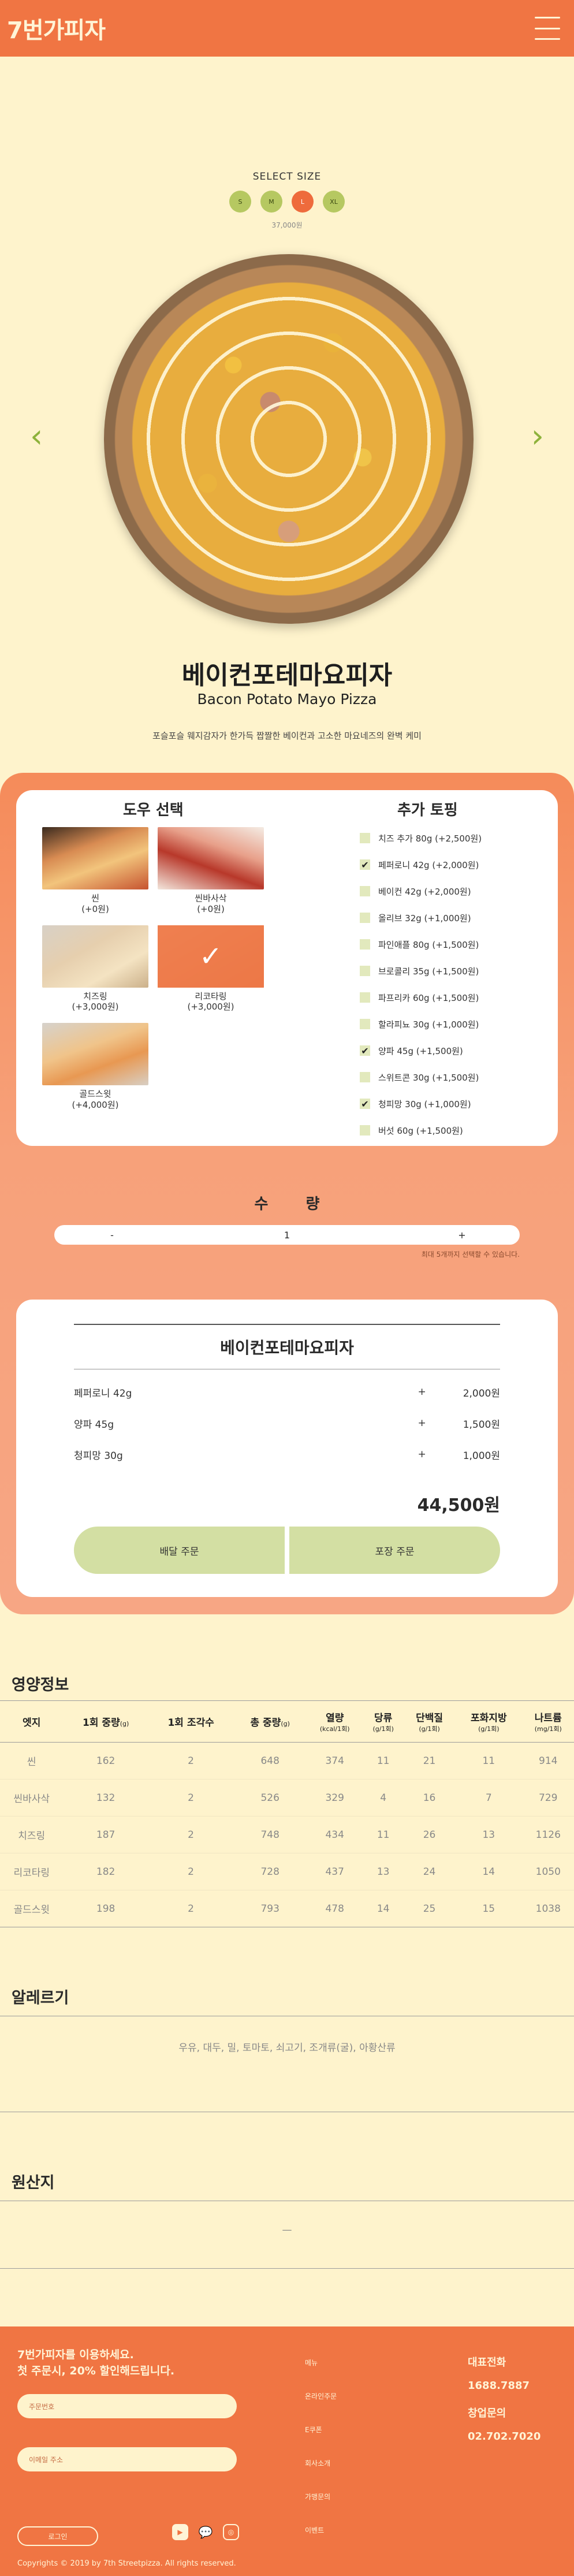 This screenshot has width=574, height=2576. What do you see at coordinates (180, 2532) in the screenshot?
I see `youtube-icon: ▶` at bounding box center [180, 2532].